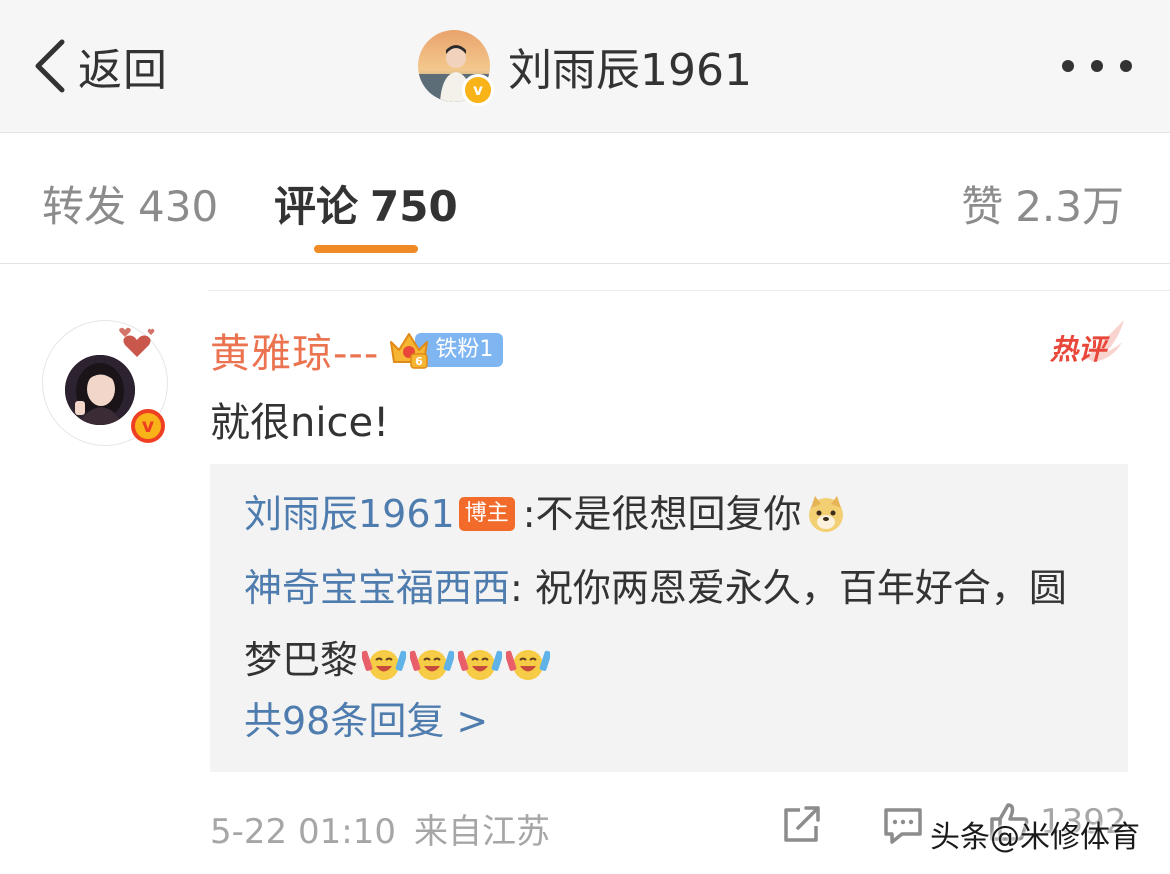  I want to click on comment-header: 黄雅琼--- 6 铁粉1, so click(357, 350).